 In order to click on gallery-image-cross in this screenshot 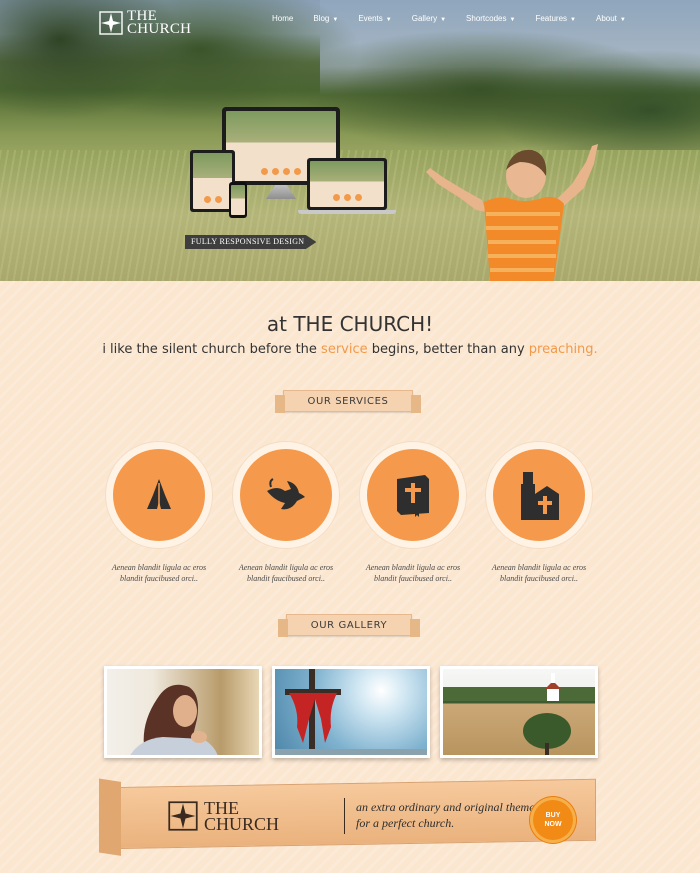, I will do `click(351, 712)`.